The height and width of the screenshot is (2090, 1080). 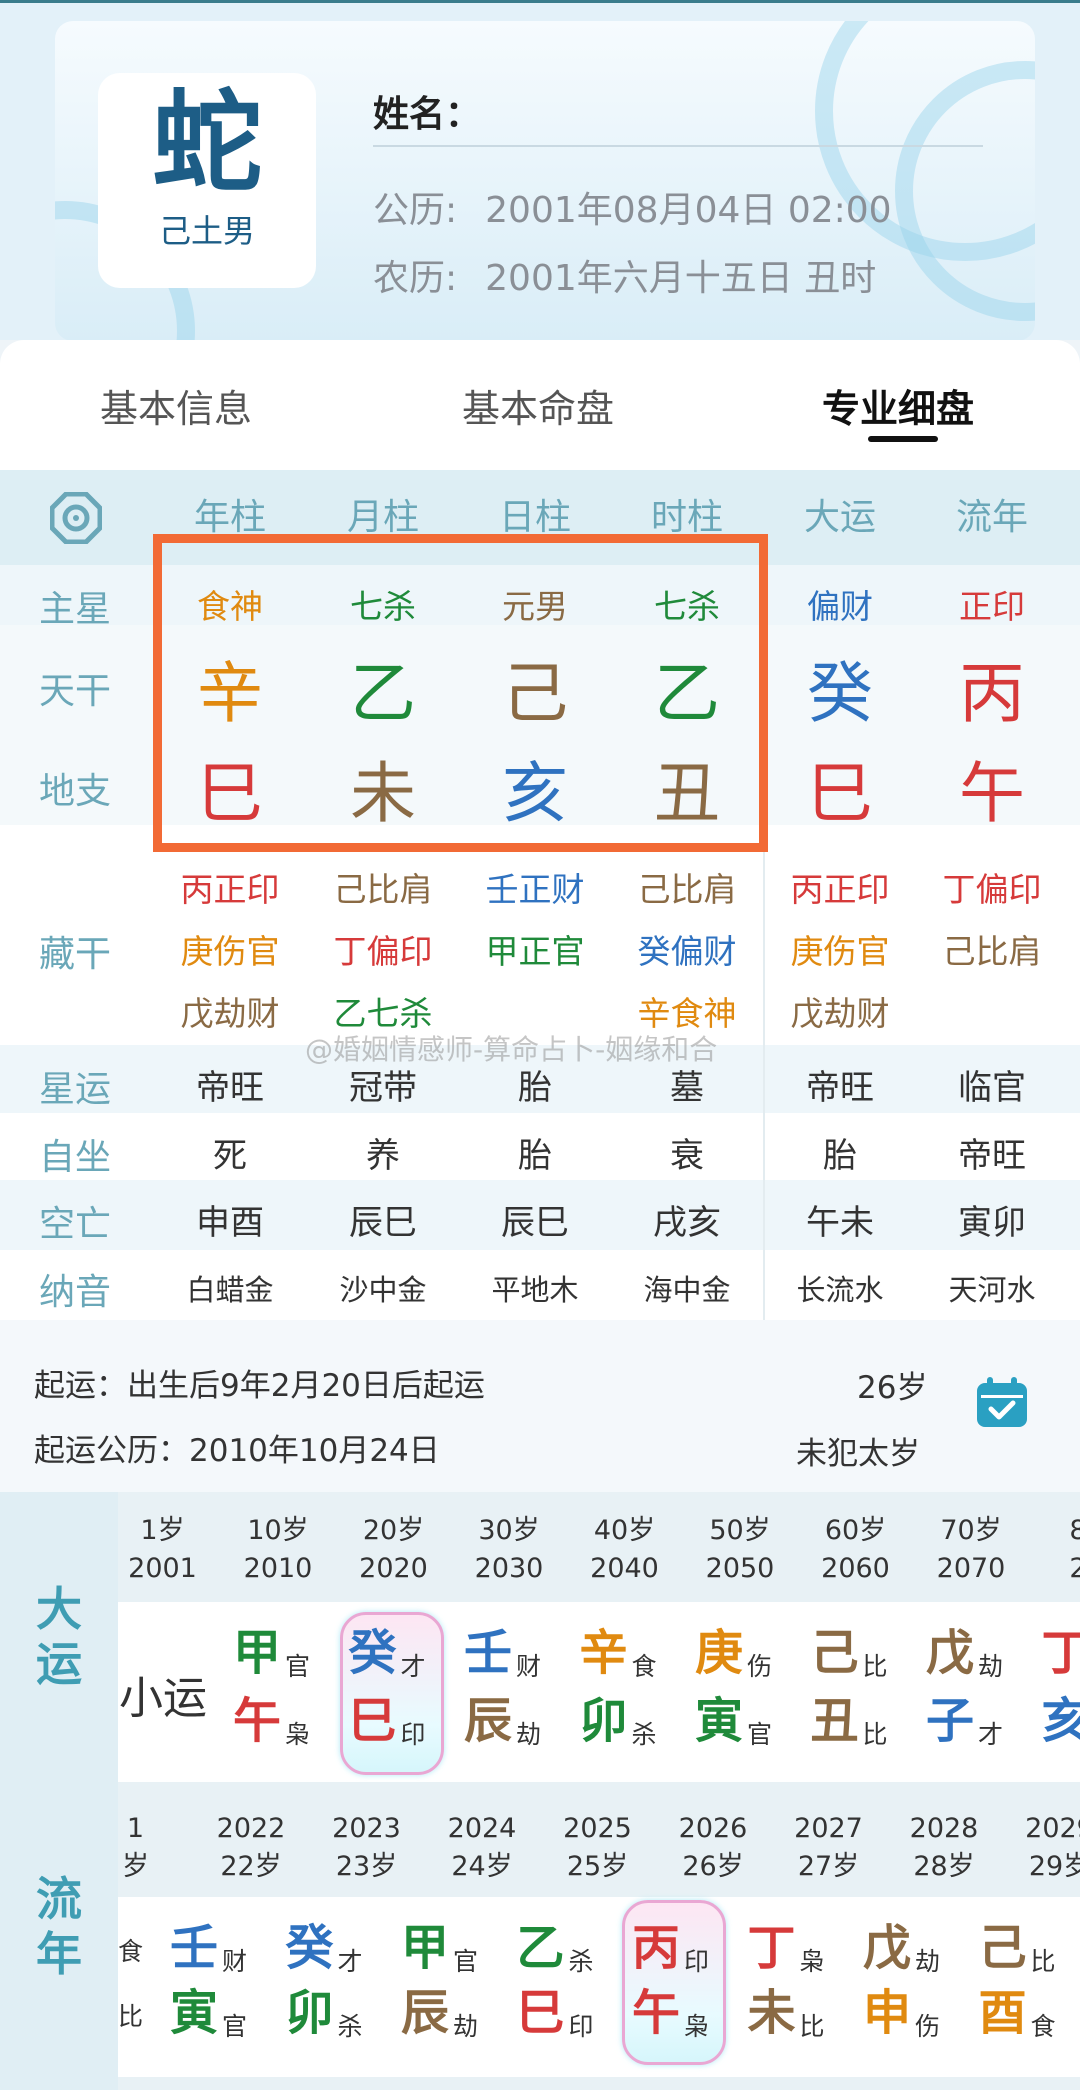 What do you see at coordinates (372, 1653) in the screenshot?
I see `ganzhi-char: 癸` at bounding box center [372, 1653].